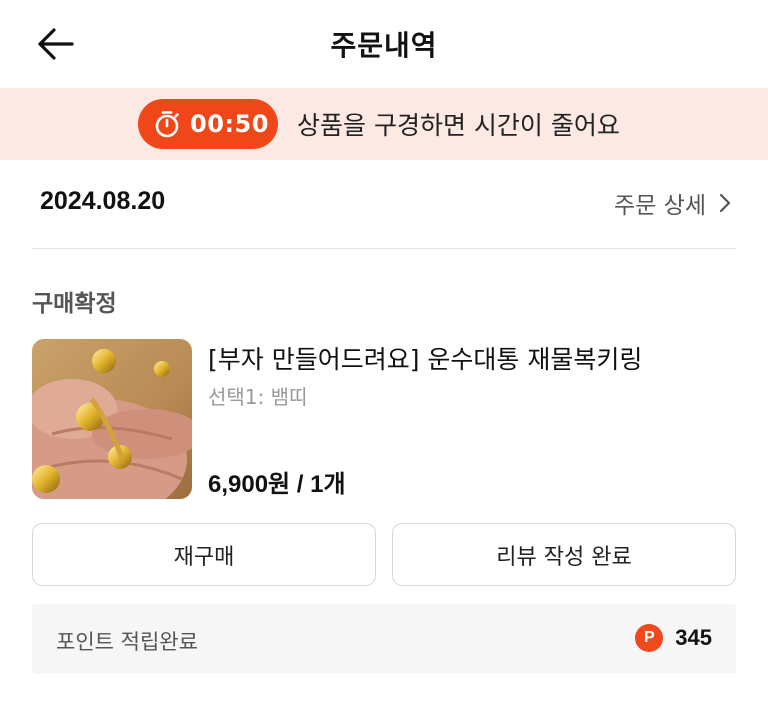 This screenshot has width=768, height=705. What do you see at coordinates (384, 248) in the screenshot?
I see `section-divider` at bounding box center [384, 248].